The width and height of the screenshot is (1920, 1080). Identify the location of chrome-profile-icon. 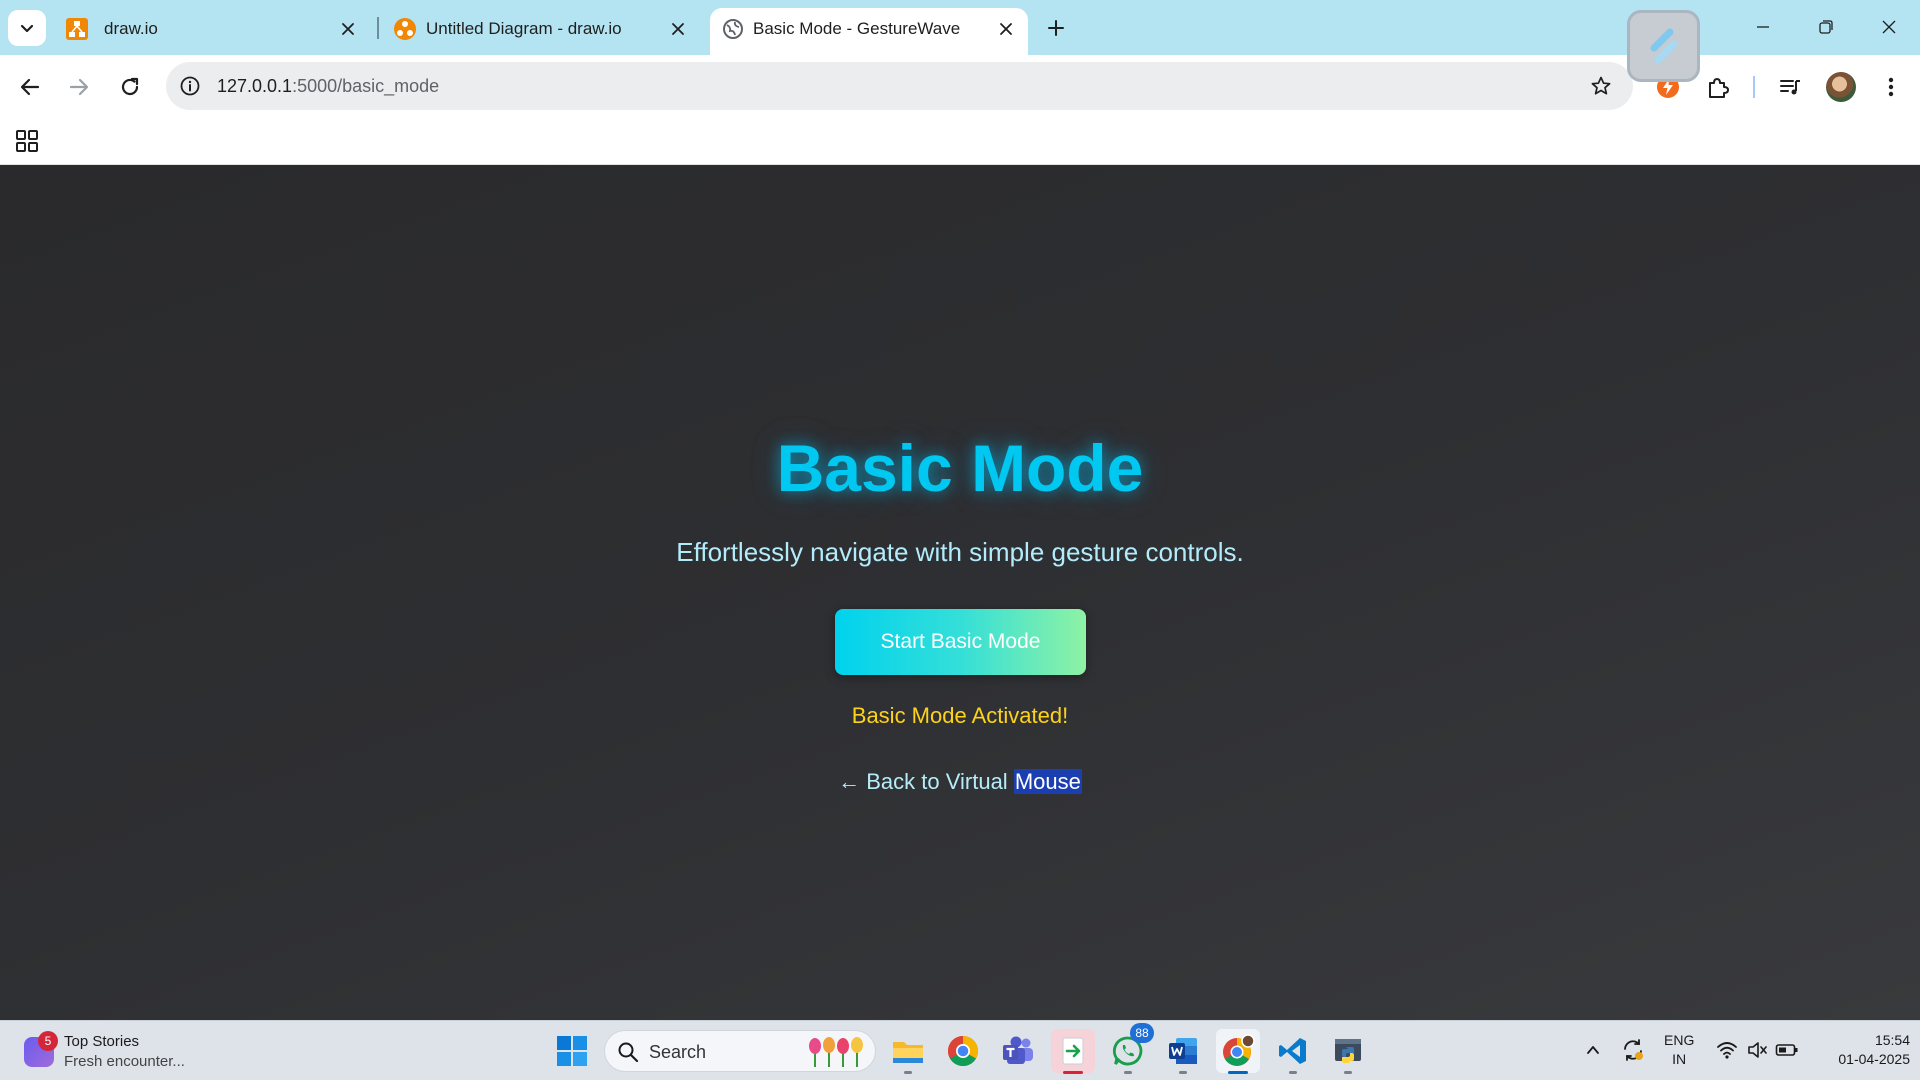
(1239, 1050).